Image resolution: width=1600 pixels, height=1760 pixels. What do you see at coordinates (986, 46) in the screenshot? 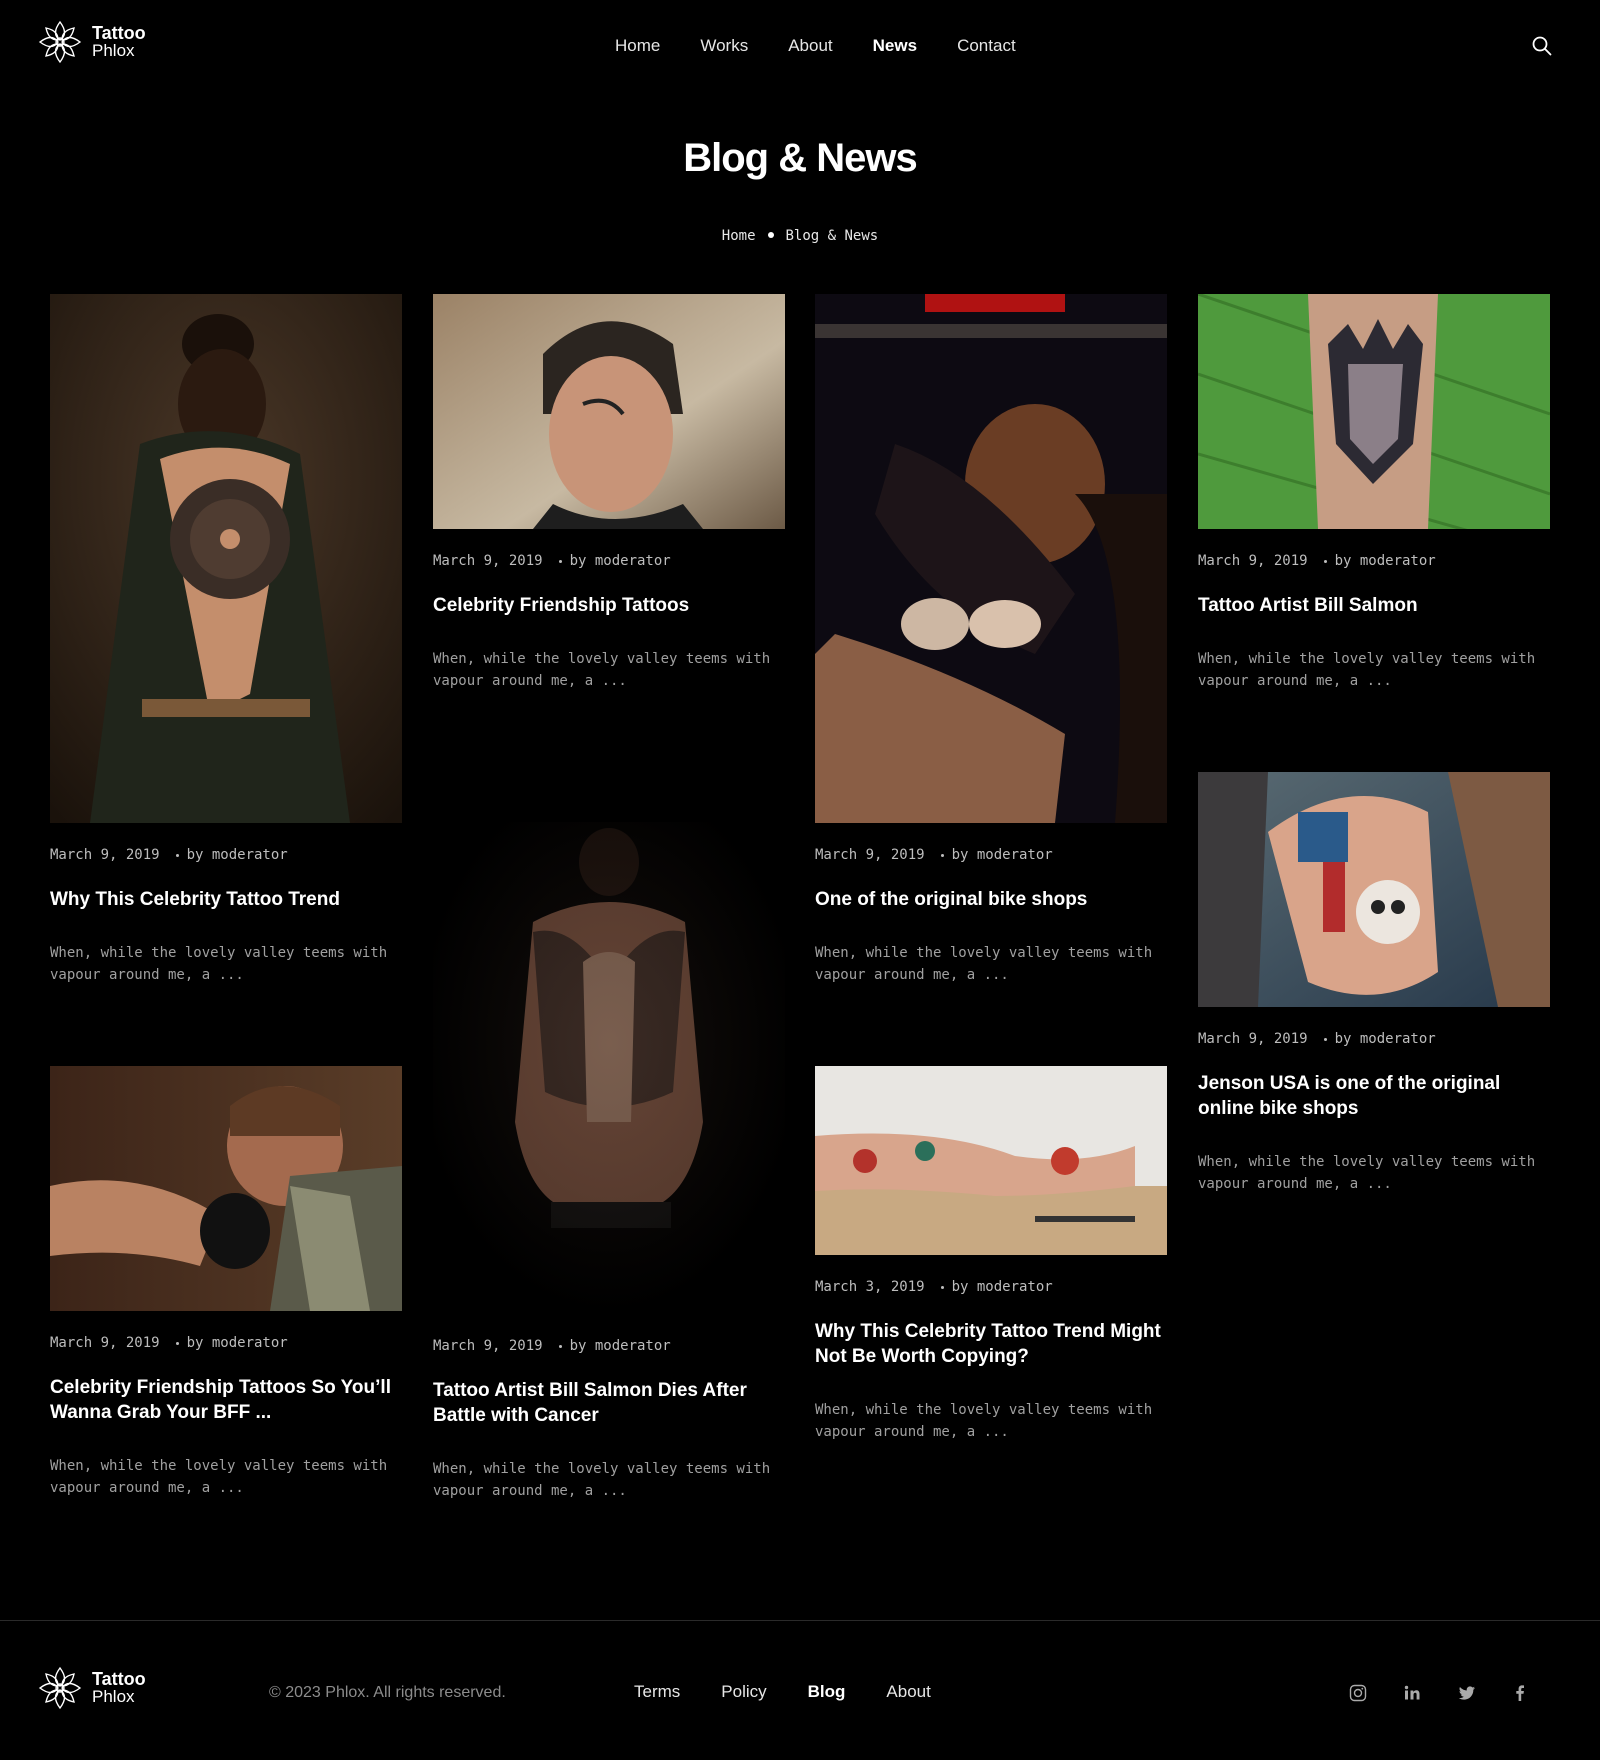
I see `nav-contact: Contact` at bounding box center [986, 46].